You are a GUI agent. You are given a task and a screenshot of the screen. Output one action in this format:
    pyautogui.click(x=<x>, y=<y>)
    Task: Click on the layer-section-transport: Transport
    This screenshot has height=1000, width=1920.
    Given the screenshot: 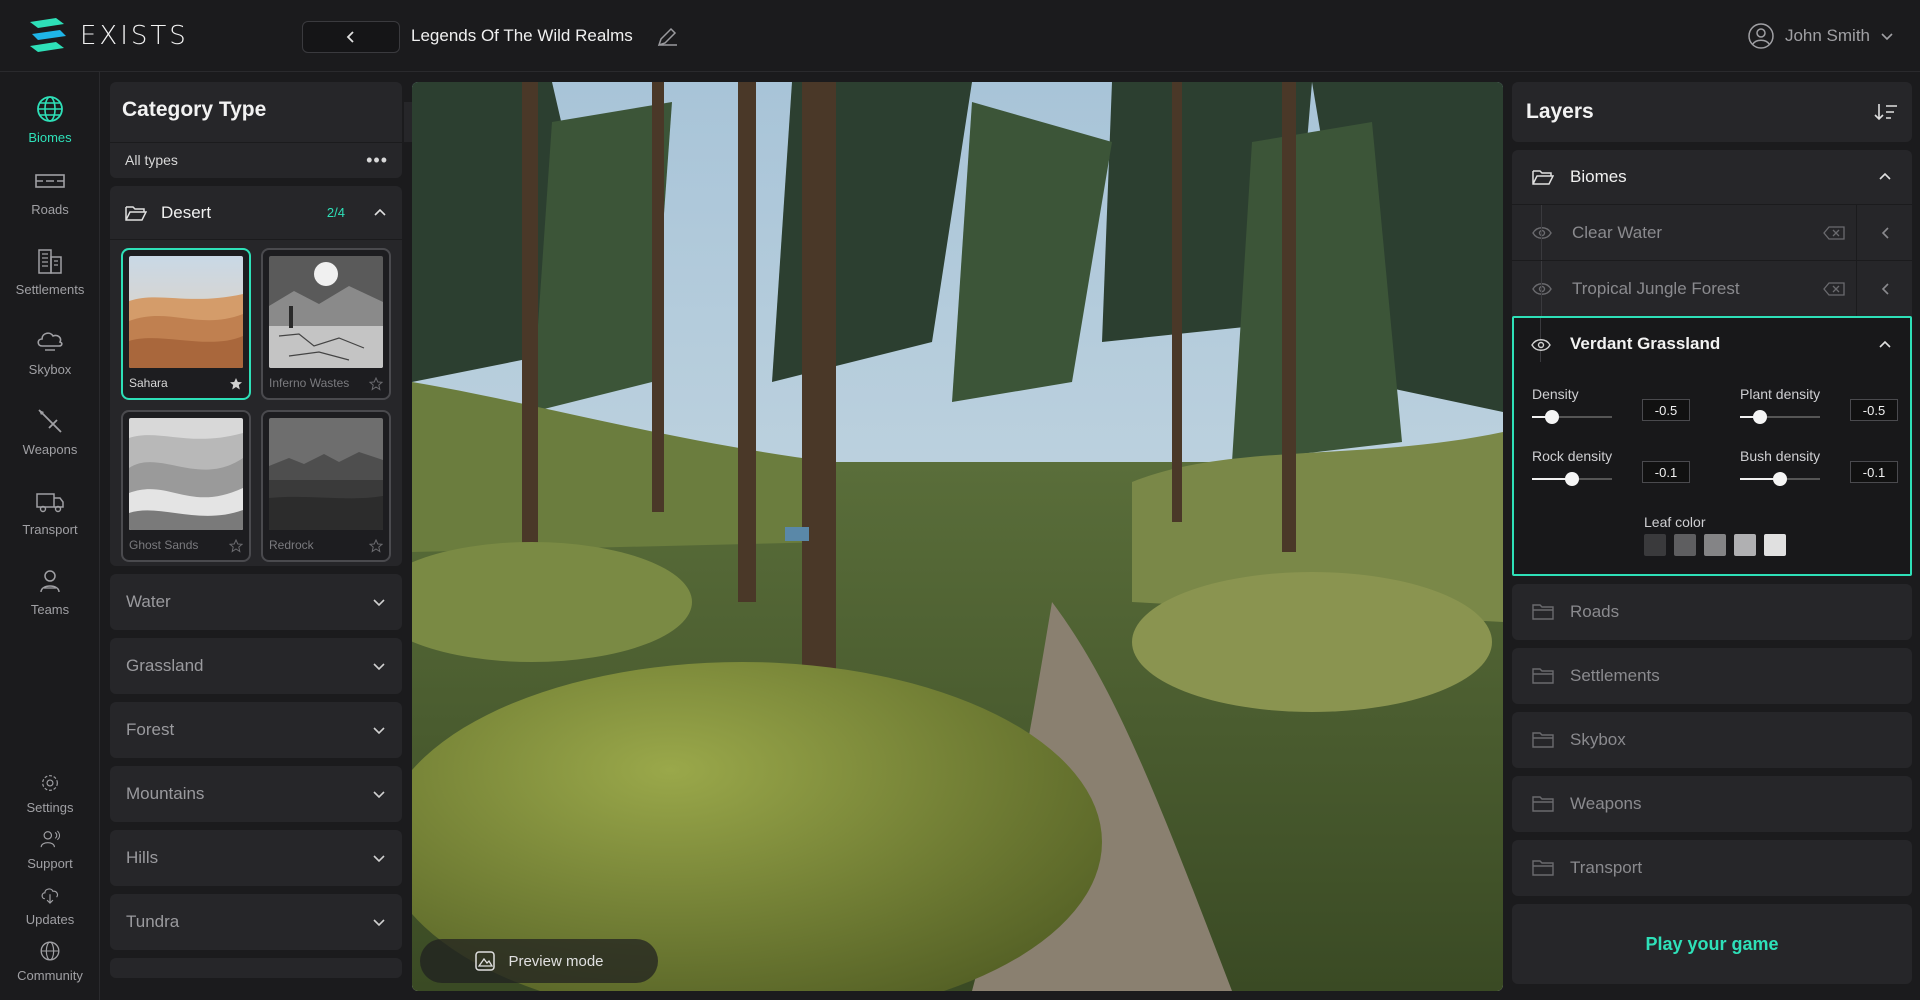 What is the action you would take?
    pyautogui.click(x=1712, y=868)
    